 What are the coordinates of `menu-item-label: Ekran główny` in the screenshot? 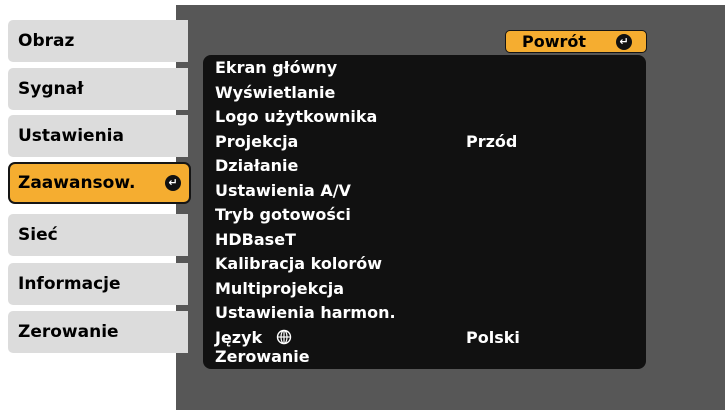 It's located at (276, 67).